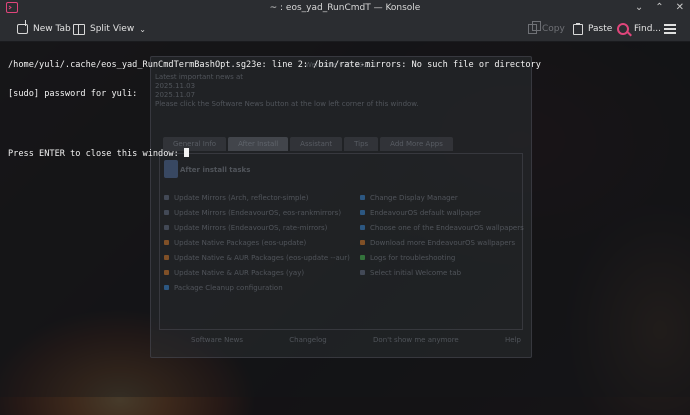  What do you see at coordinates (345, 406) in the screenshot?
I see `bottom-strip` at bounding box center [345, 406].